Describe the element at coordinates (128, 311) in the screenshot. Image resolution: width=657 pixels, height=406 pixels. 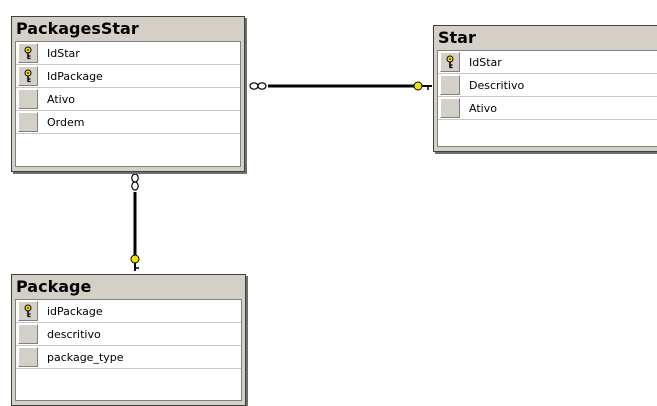
I see `column-row: idPackage` at that location.